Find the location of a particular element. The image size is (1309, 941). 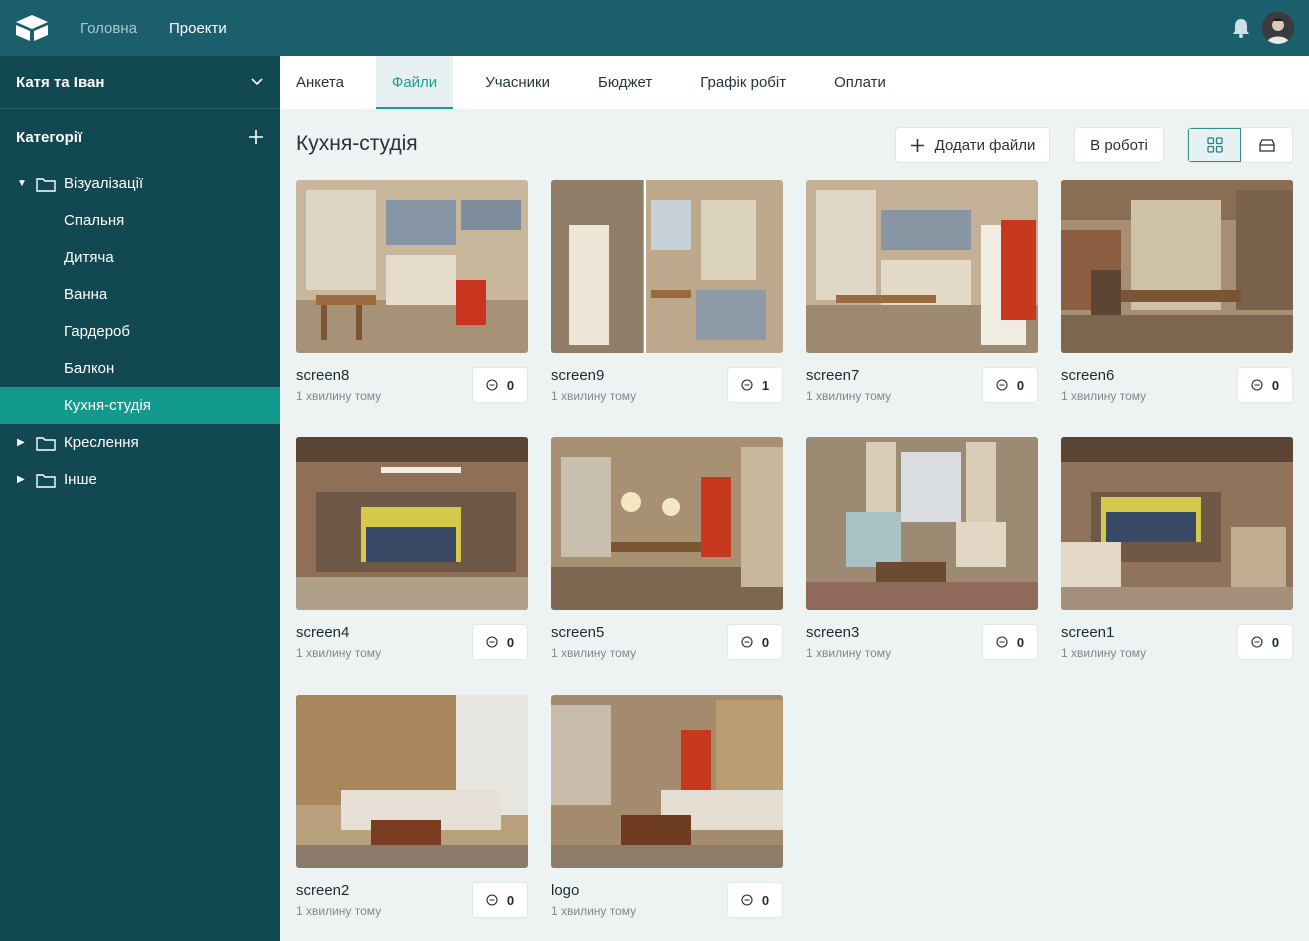

status-button: В роботі is located at coordinates (1119, 145).